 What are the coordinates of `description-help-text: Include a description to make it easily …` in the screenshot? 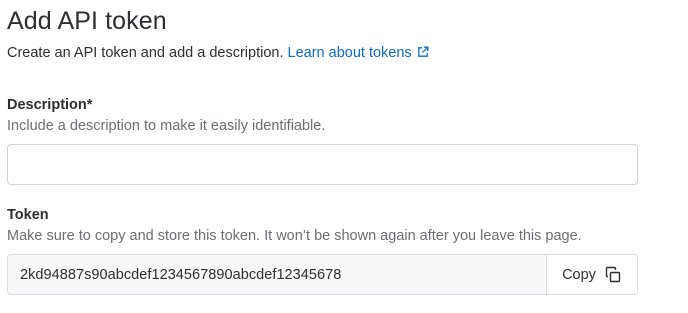 It's located at (166, 126).